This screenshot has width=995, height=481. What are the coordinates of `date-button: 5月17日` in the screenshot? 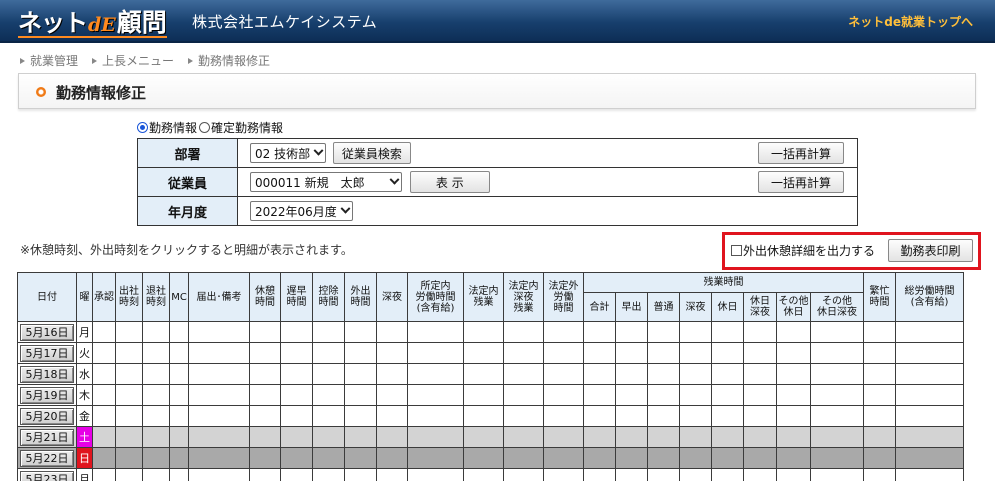 It's located at (47, 353).